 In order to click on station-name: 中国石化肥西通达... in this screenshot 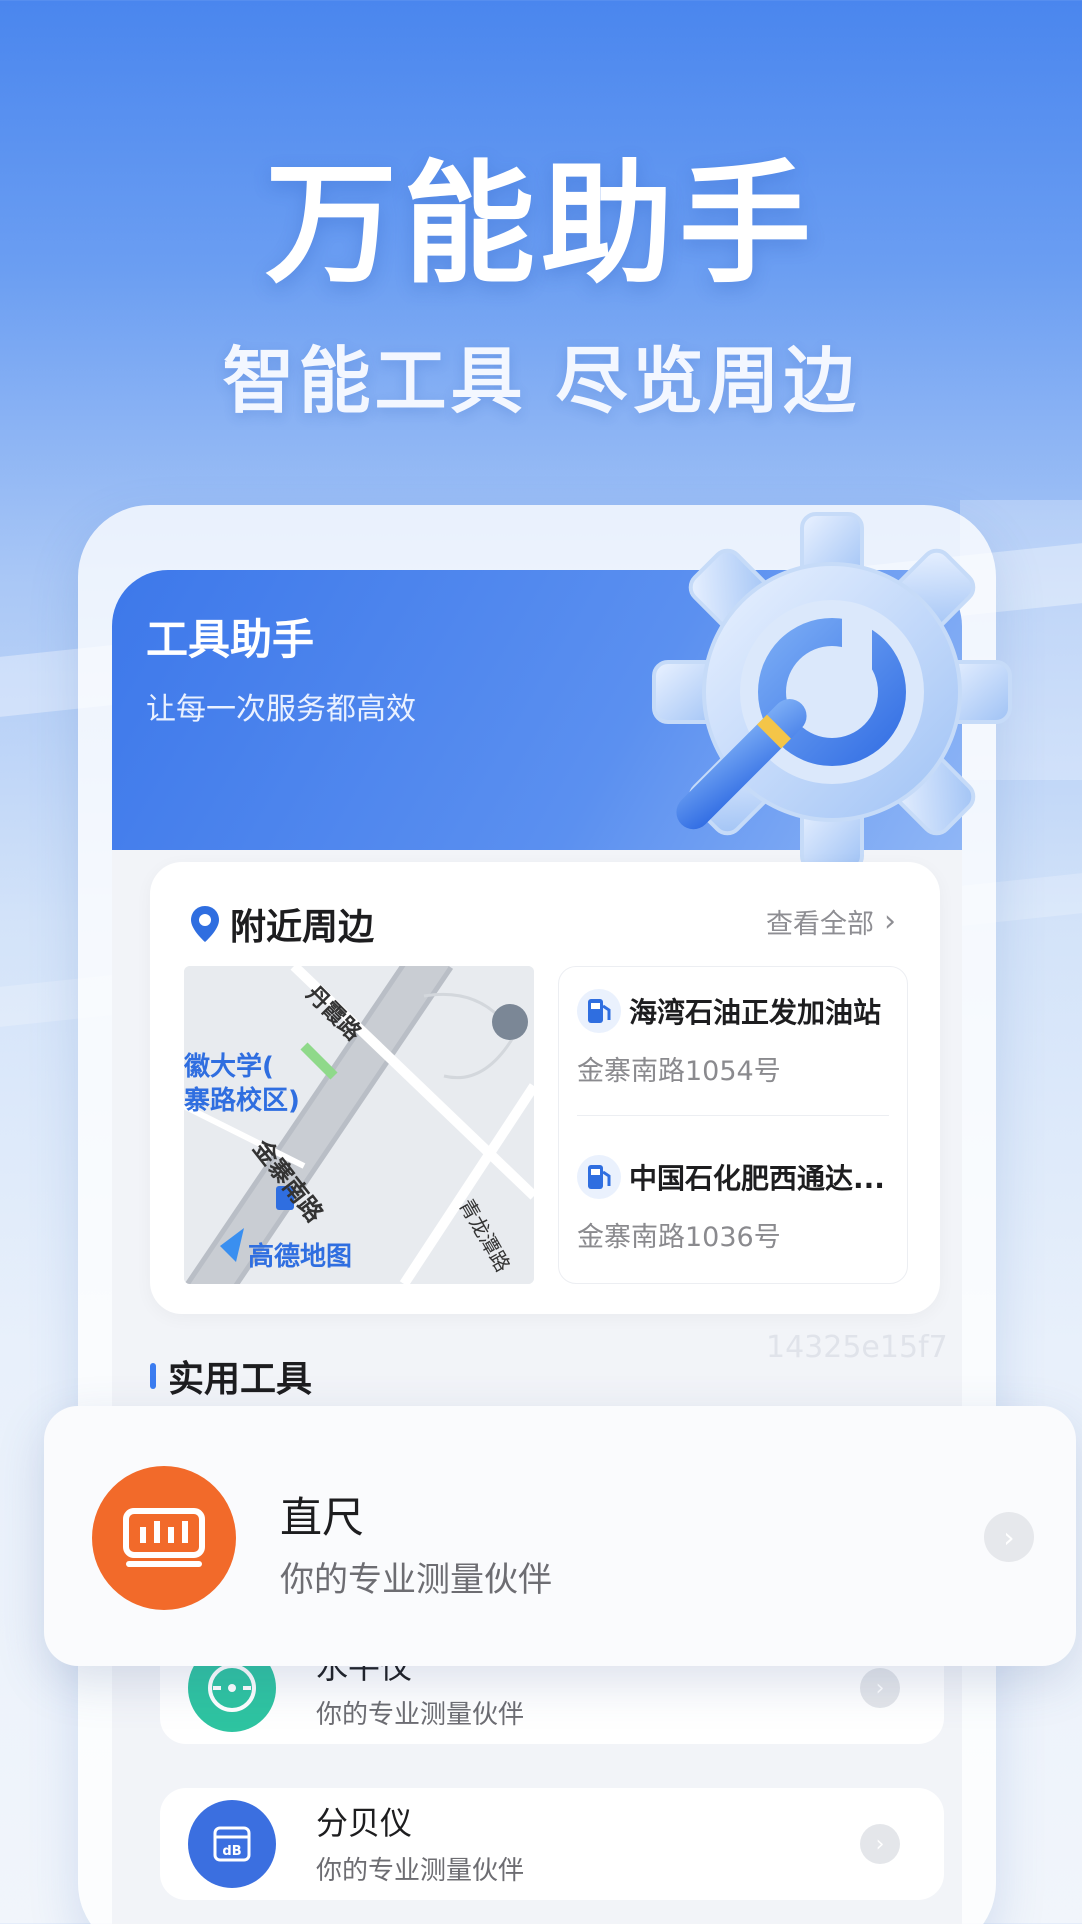, I will do `click(757, 1178)`.